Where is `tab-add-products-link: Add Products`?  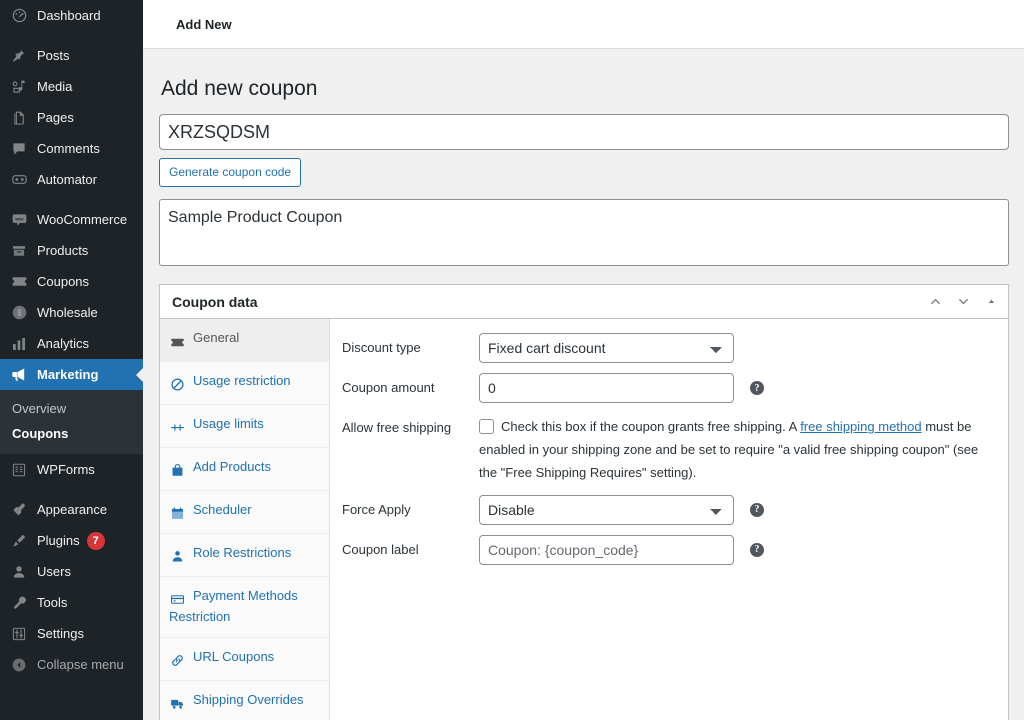
tab-add-products-link: Add Products is located at coordinates (244, 469).